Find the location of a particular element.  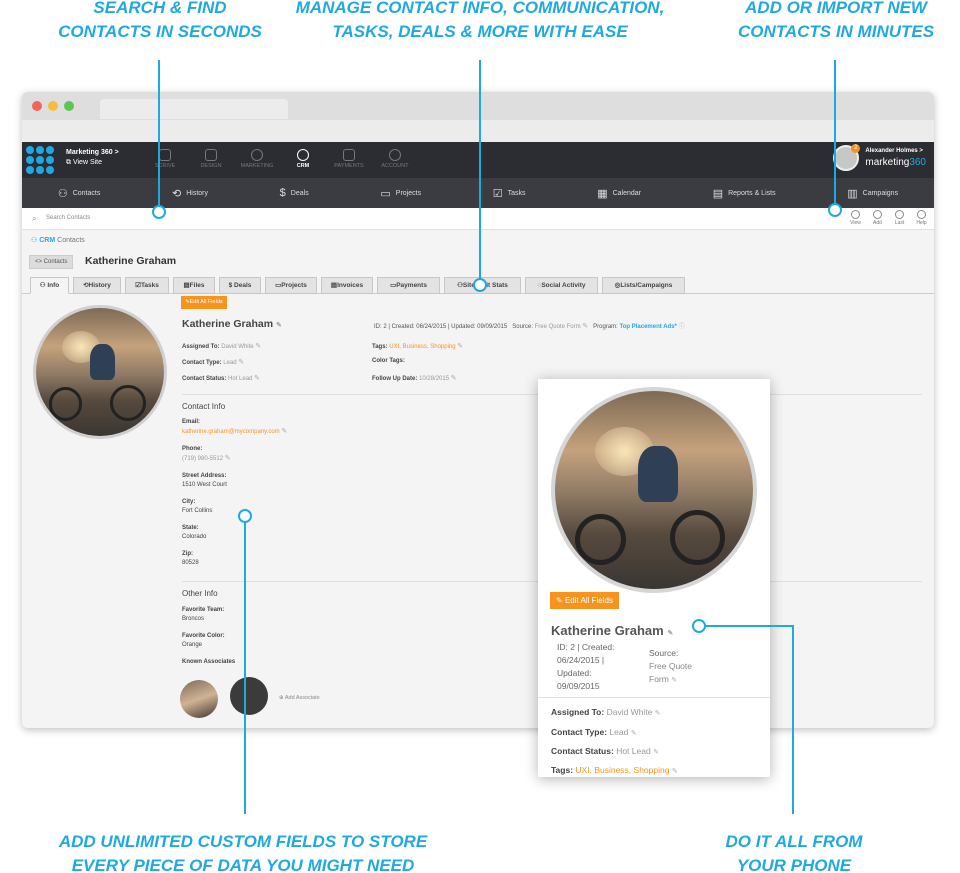

marketing360-logo is located at coordinates (40, 160).